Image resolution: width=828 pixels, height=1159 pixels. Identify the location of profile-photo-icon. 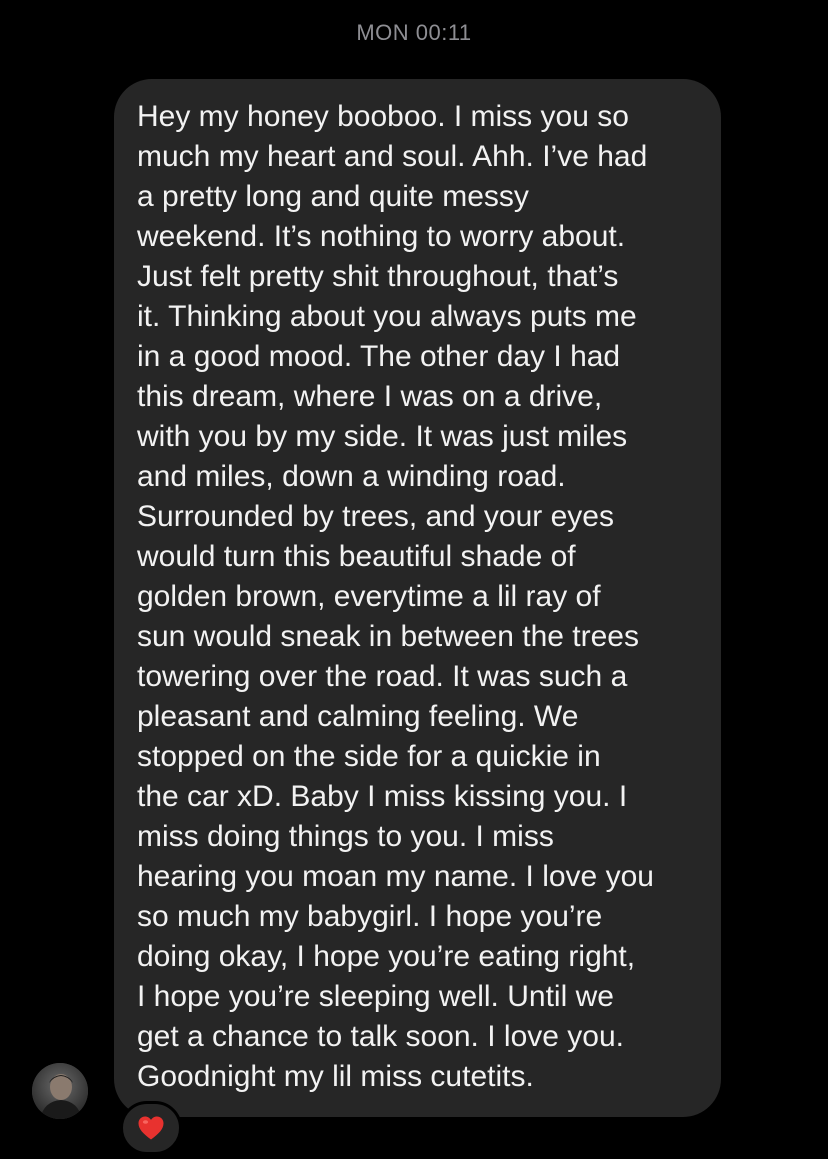
(60, 1091).